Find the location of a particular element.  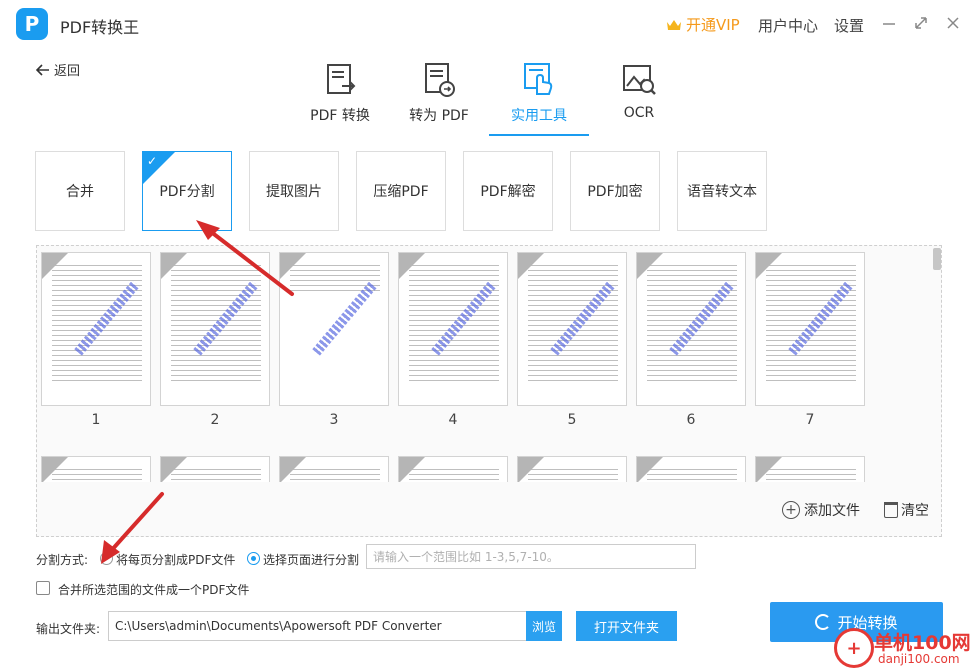

tab-label: OCR is located at coordinates (639, 113).